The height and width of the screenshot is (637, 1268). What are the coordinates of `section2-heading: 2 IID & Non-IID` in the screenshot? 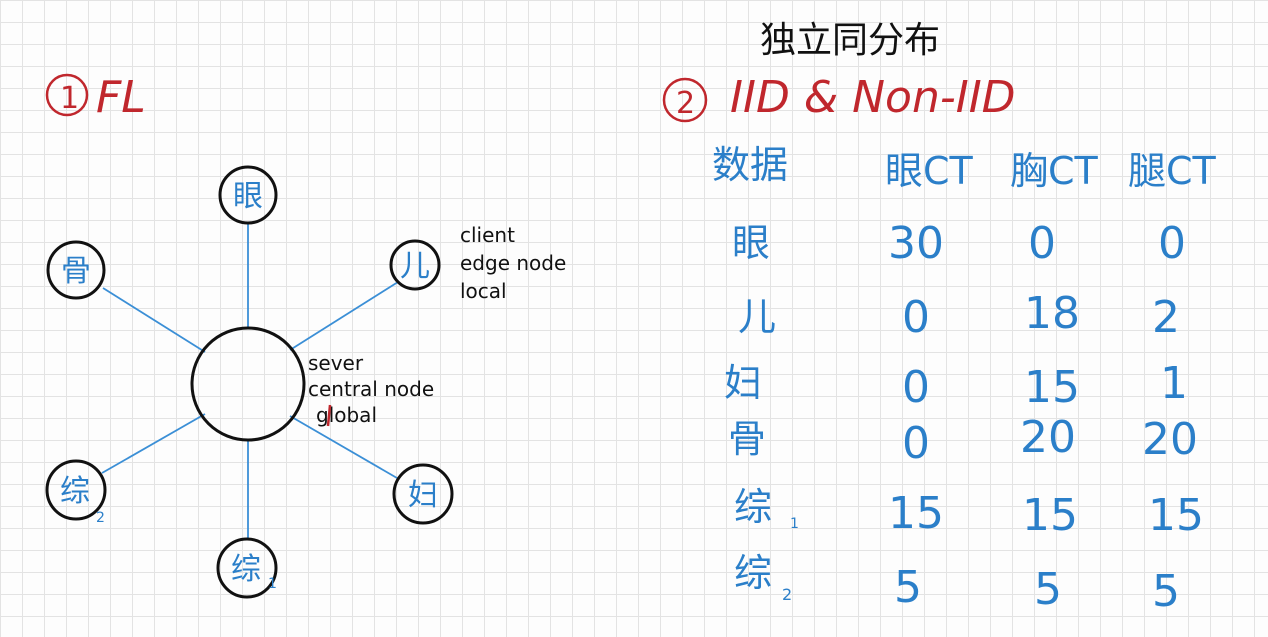 It's located at (839, 97).